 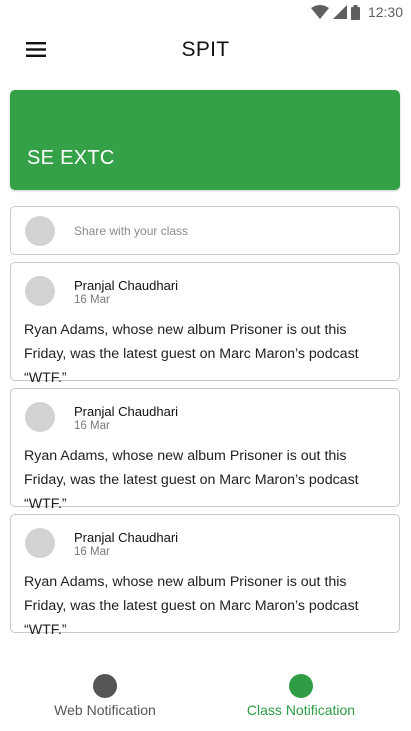 I want to click on nav-web-notification: Web Notification, so click(x=105, y=689).